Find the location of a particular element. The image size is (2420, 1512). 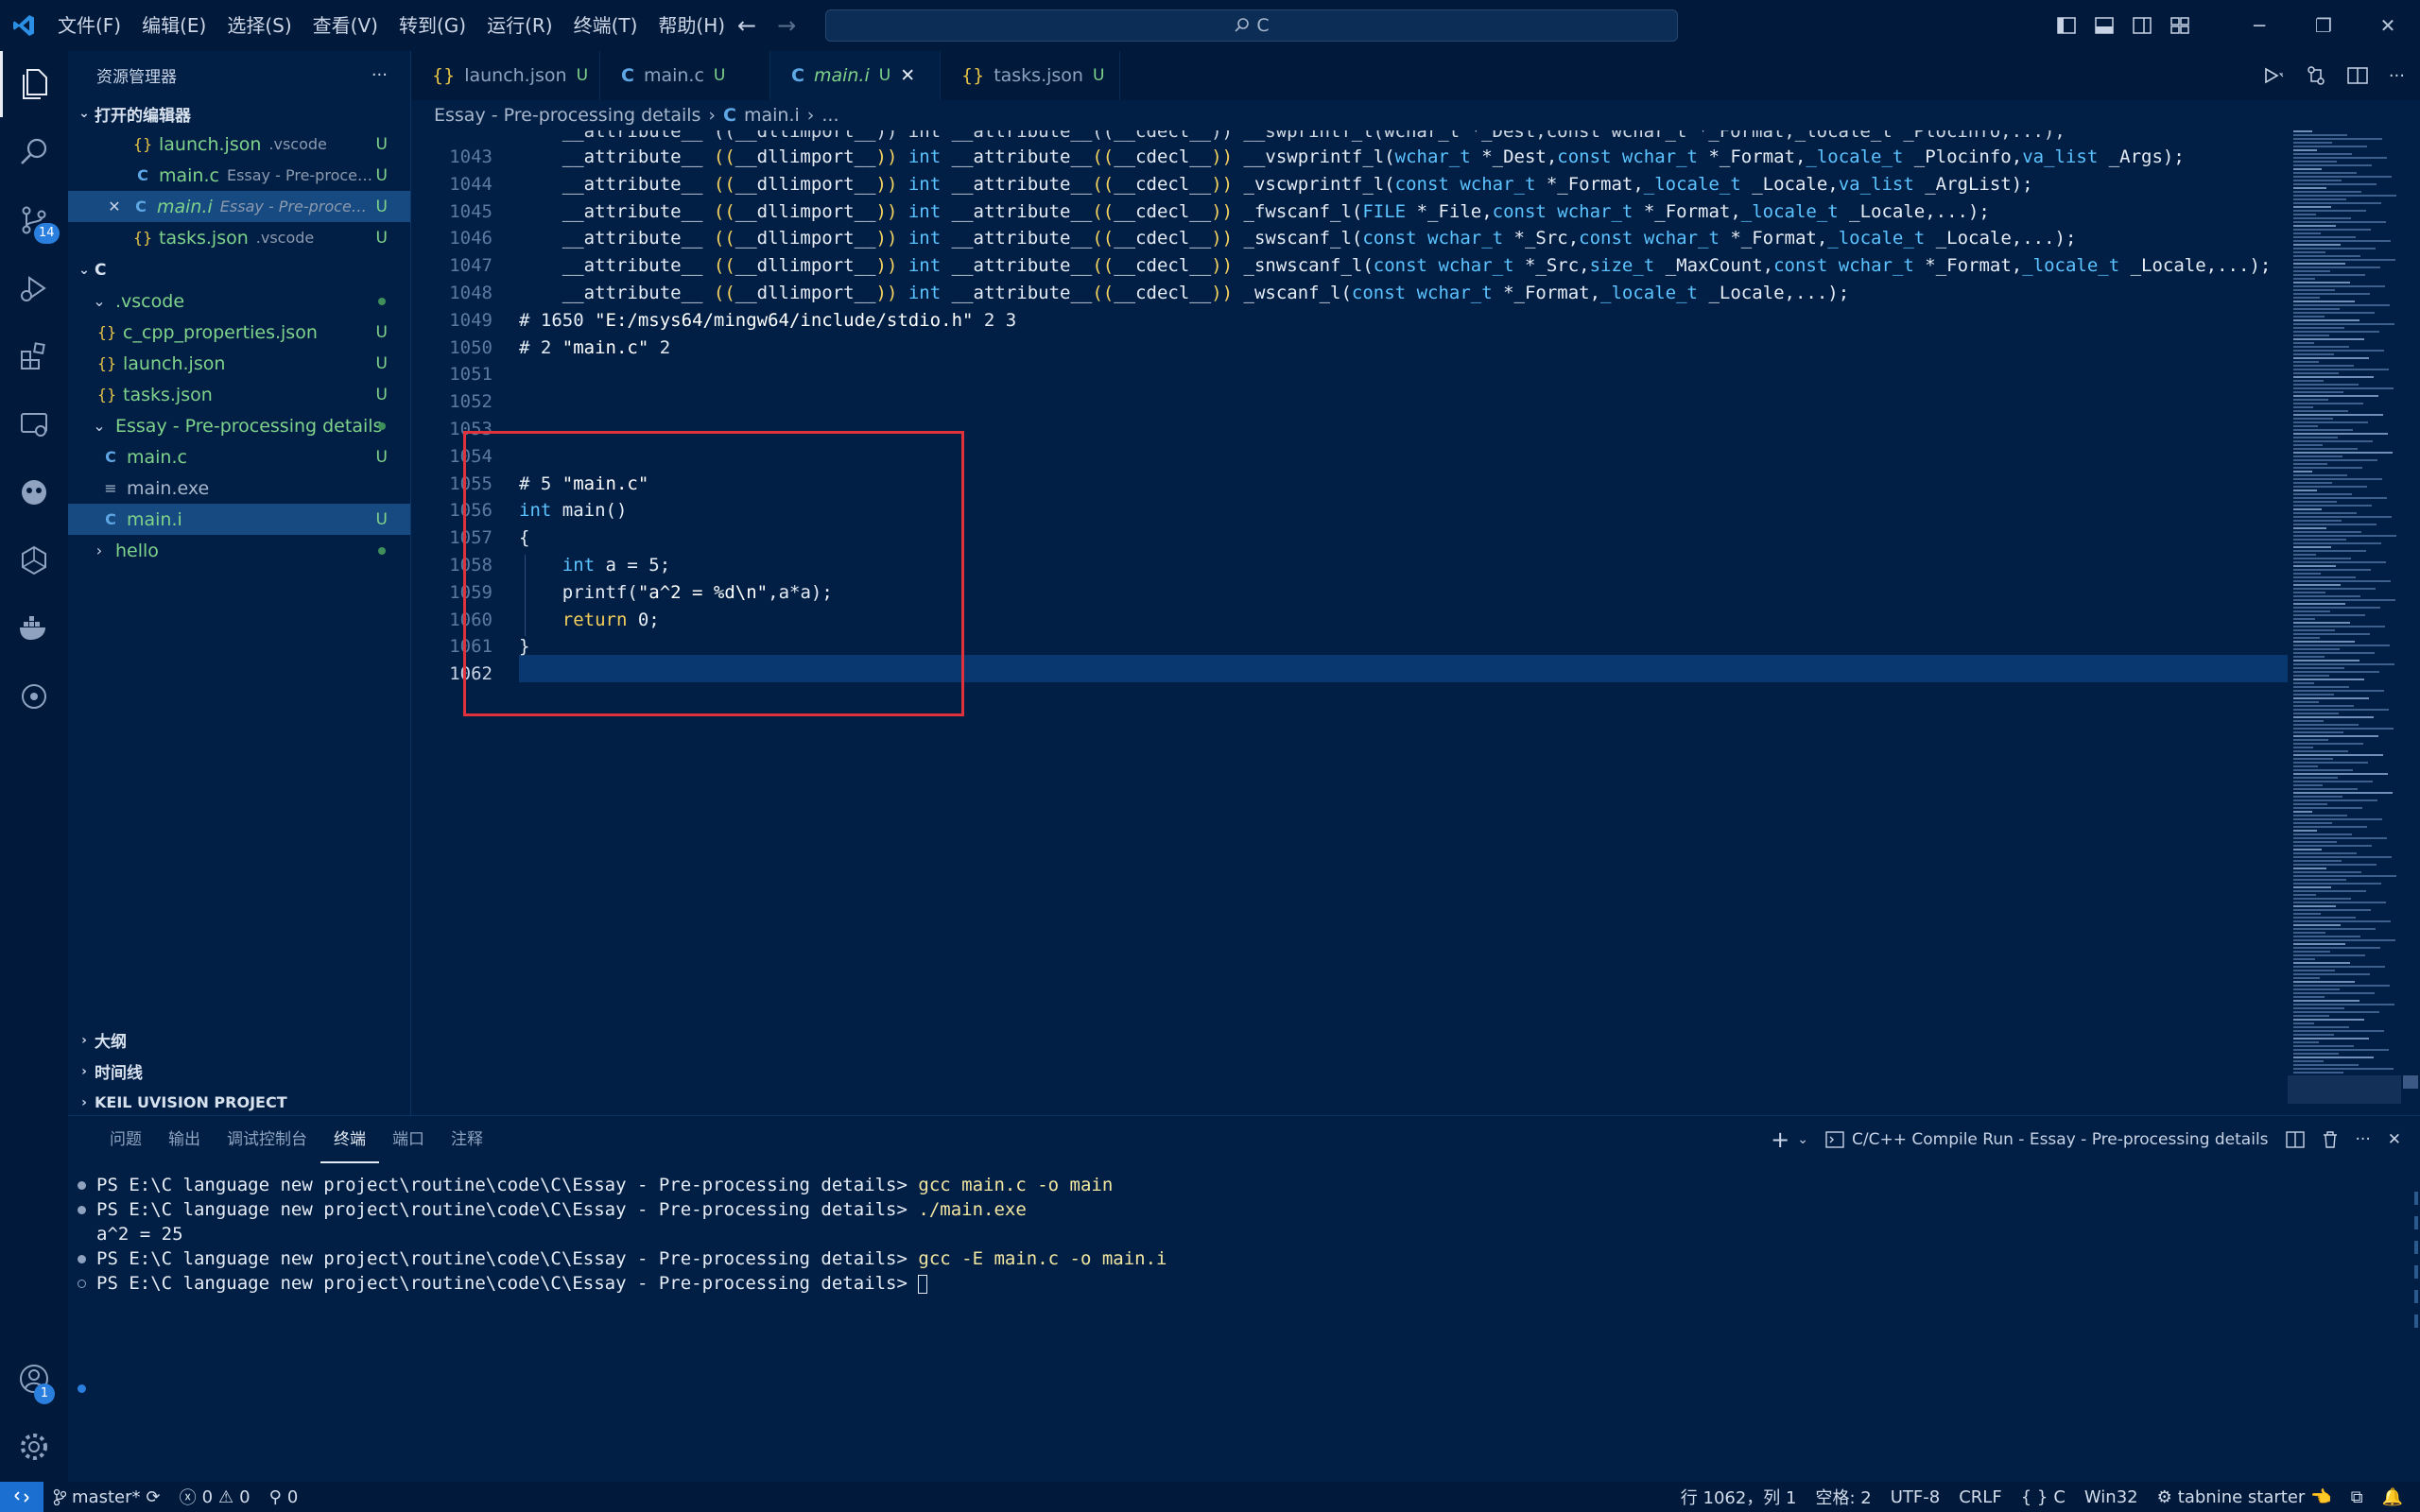

remote-indicator-icon is located at coordinates (22, 1497).